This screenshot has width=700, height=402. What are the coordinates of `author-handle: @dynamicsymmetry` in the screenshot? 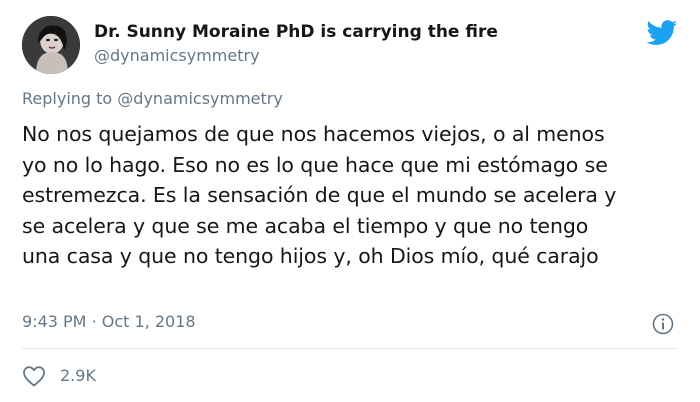 It's located at (177, 55).